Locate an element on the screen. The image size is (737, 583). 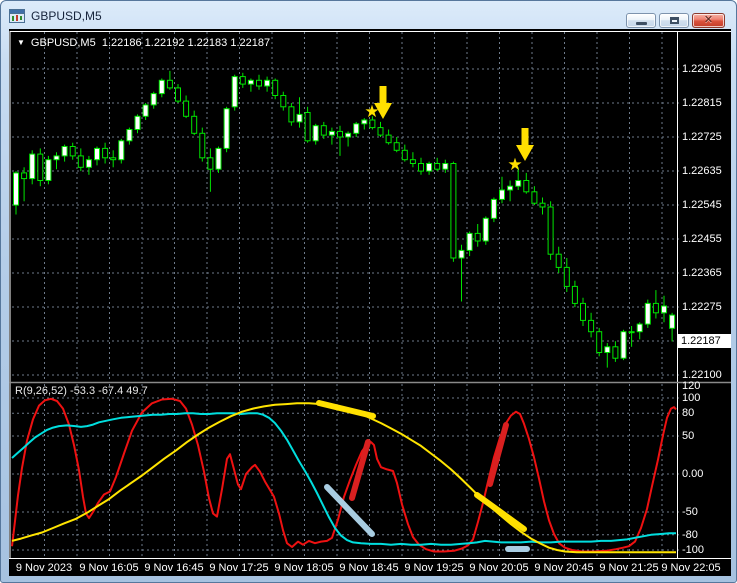
window-title: GBPUSD,M5 is located at coordinates (66, 15).